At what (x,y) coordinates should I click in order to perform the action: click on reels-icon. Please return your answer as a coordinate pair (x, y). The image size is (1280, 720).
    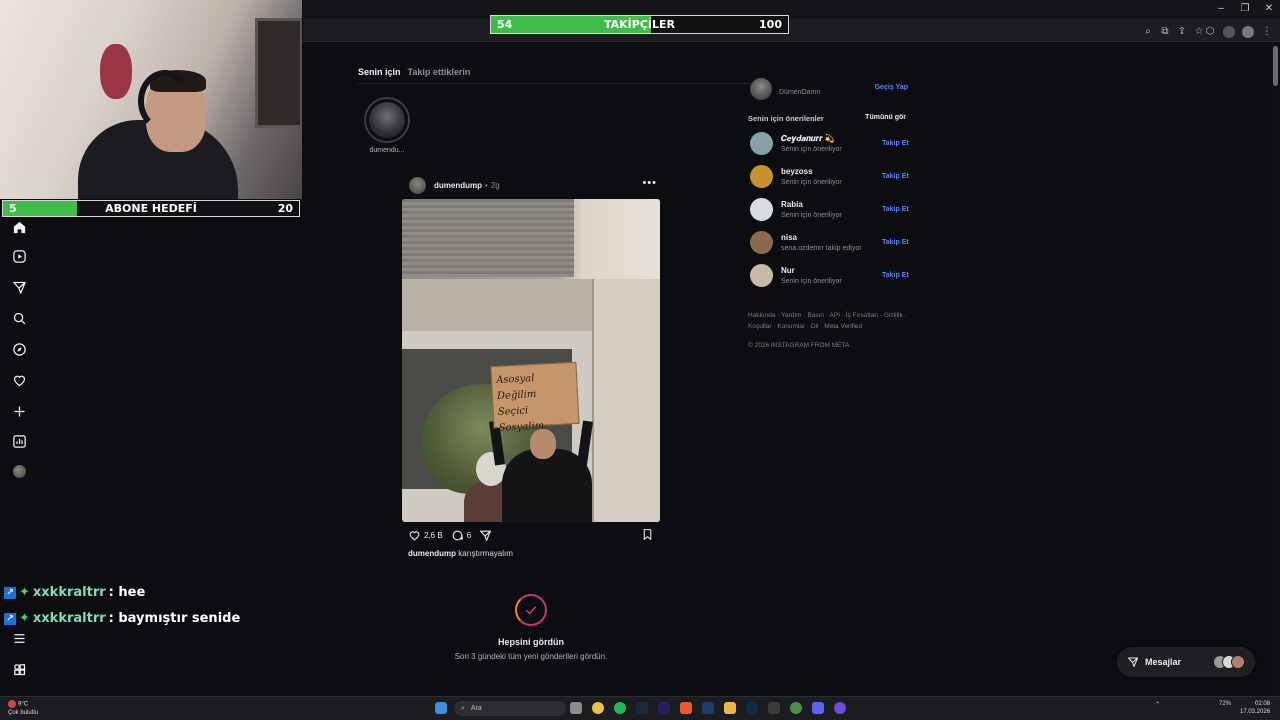
    Looking at the image, I should click on (19, 256).